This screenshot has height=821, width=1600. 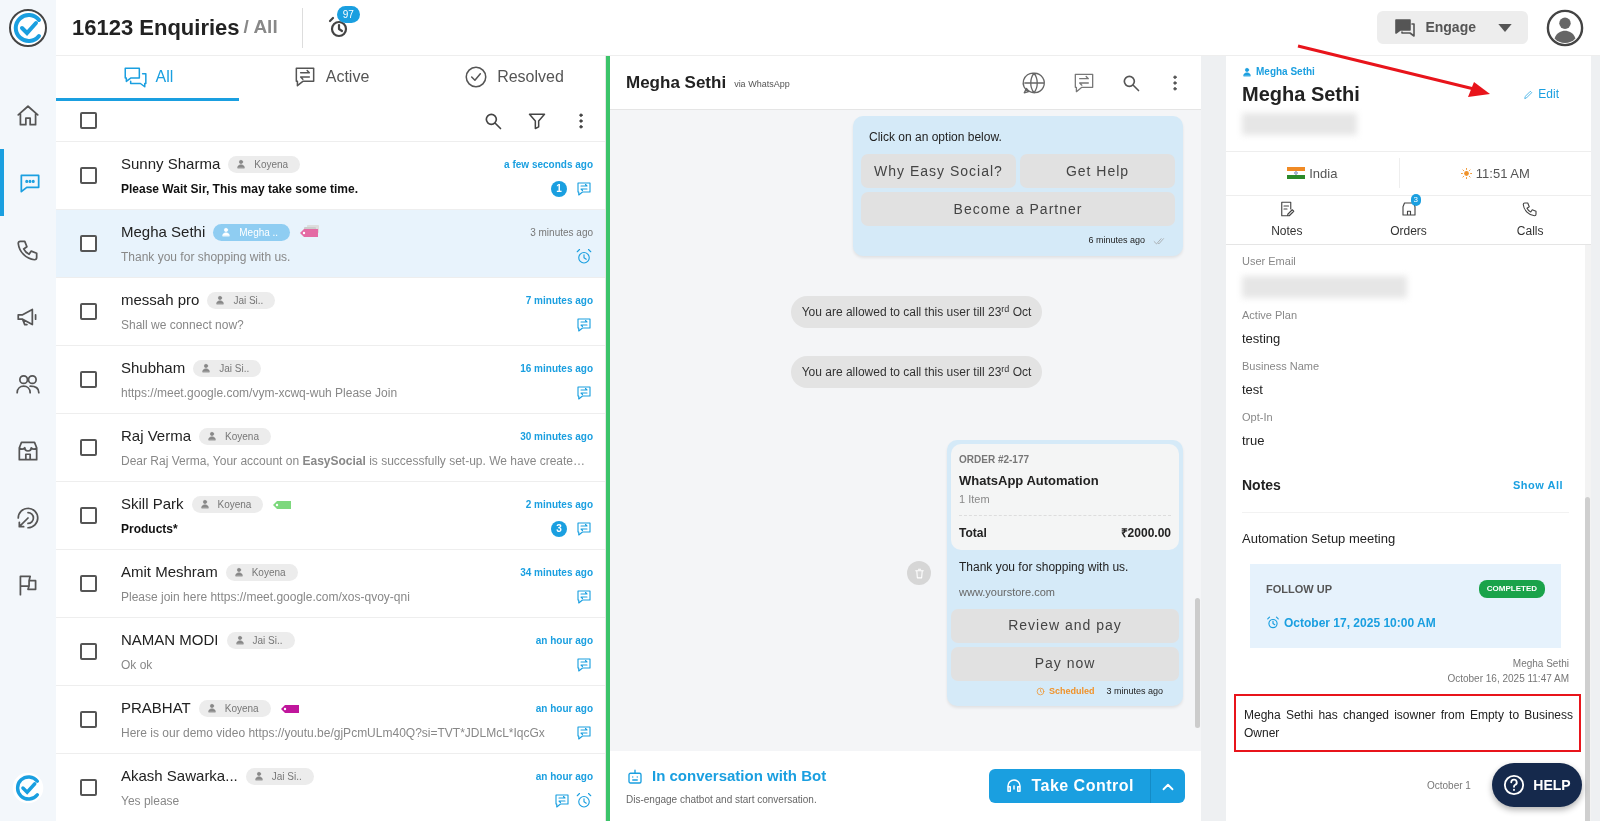 I want to click on field-label: Active Plan, so click(x=1270, y=315).